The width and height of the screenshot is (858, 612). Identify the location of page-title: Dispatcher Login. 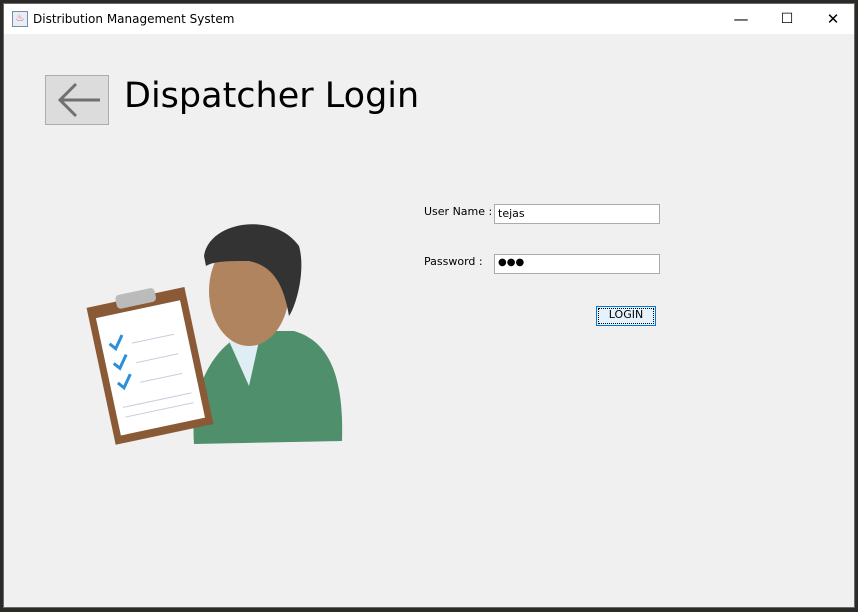
(272, 96).